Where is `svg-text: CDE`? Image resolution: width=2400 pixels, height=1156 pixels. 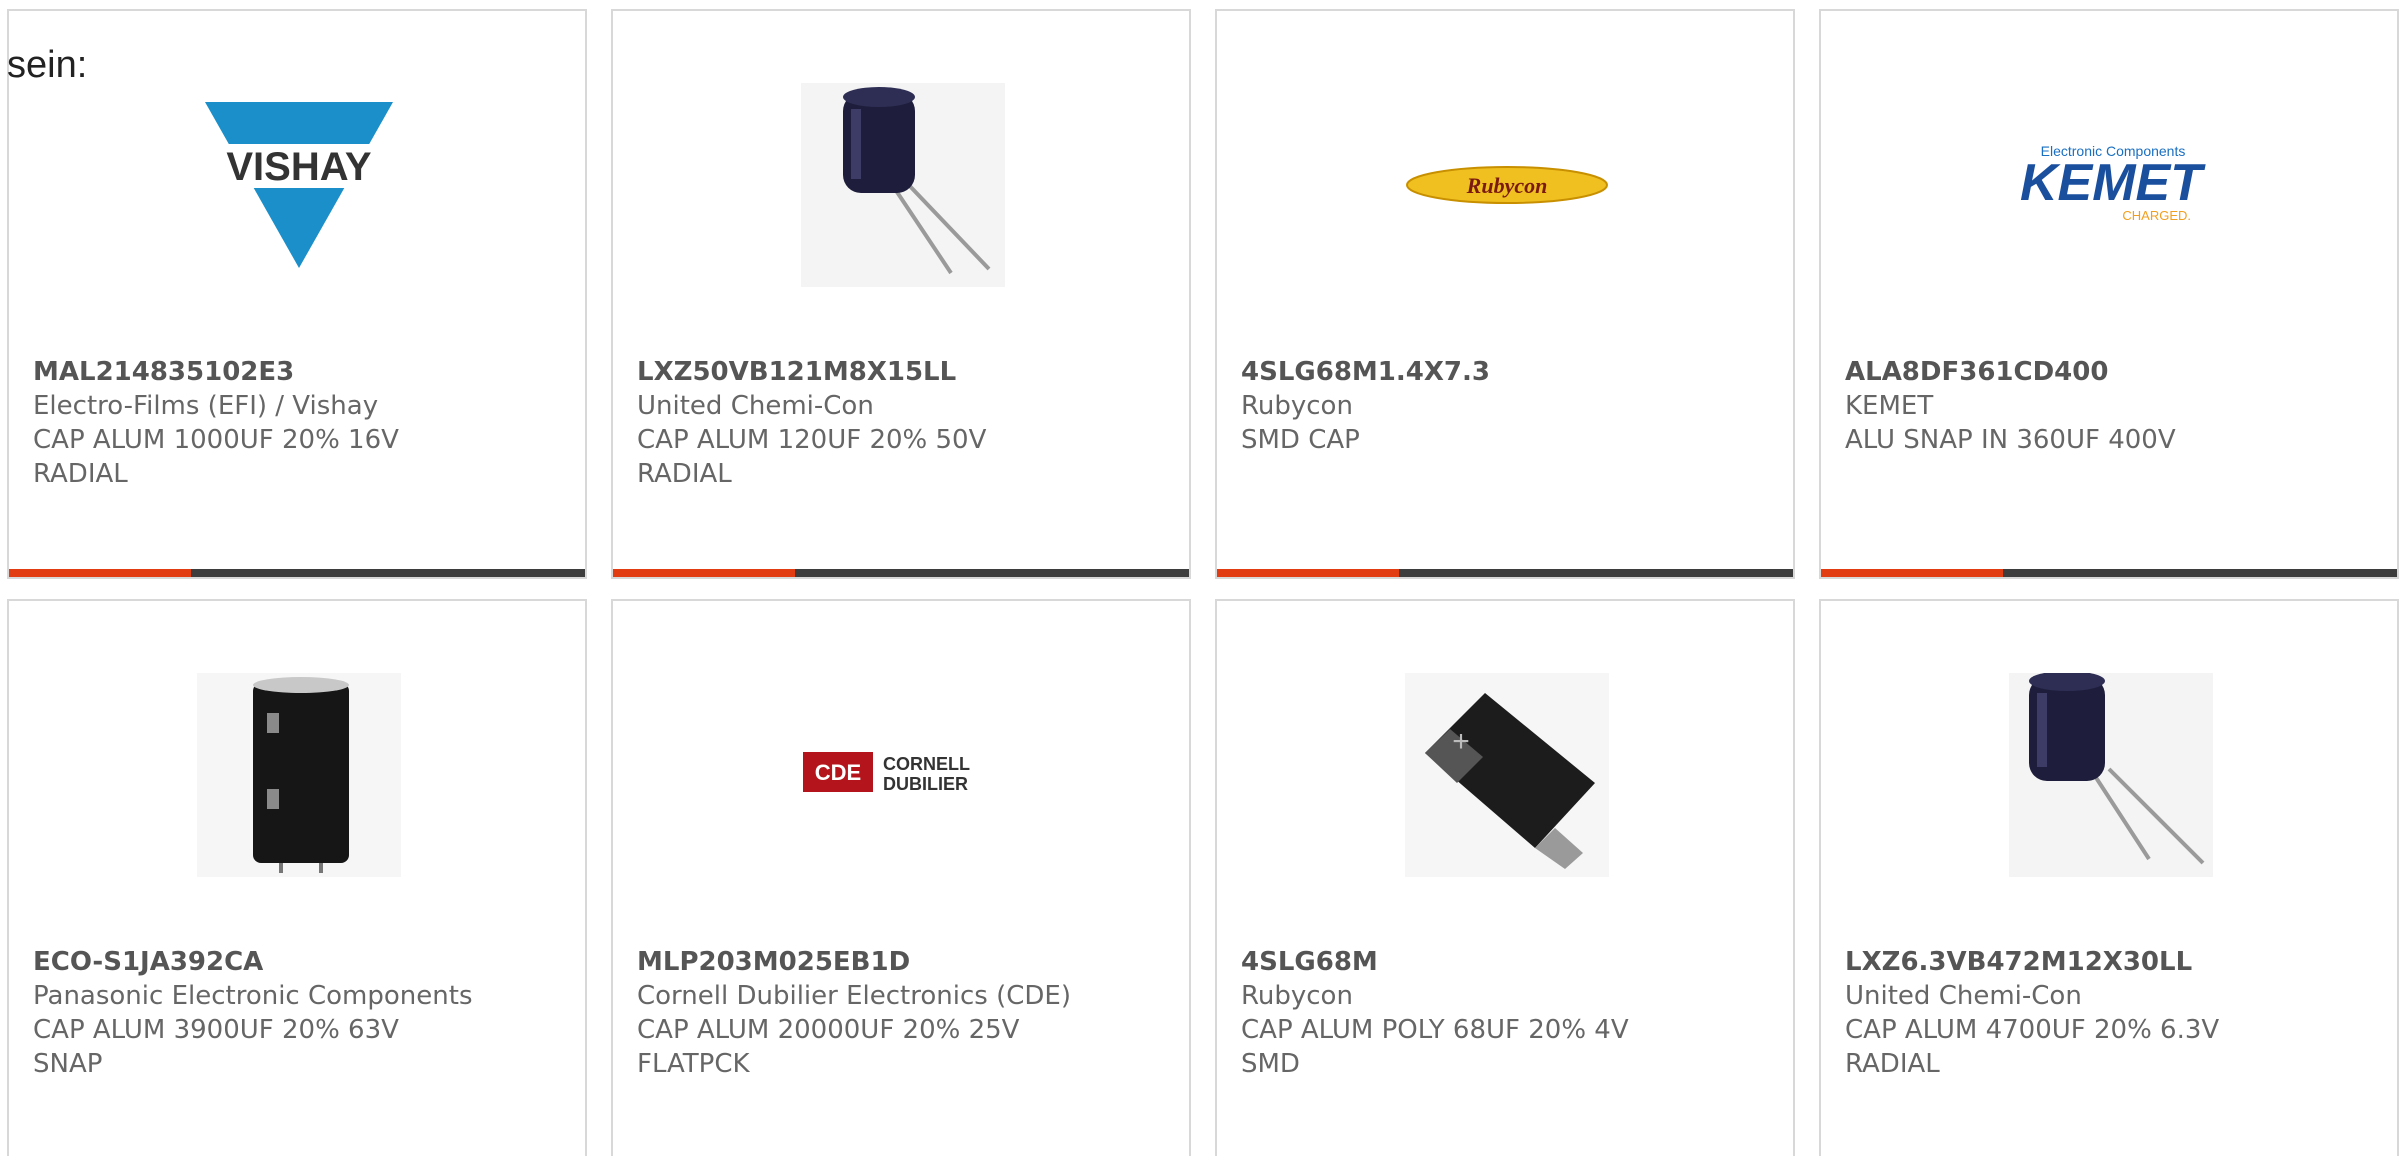
svg-text: CDE is located at coordinates (838, 772).